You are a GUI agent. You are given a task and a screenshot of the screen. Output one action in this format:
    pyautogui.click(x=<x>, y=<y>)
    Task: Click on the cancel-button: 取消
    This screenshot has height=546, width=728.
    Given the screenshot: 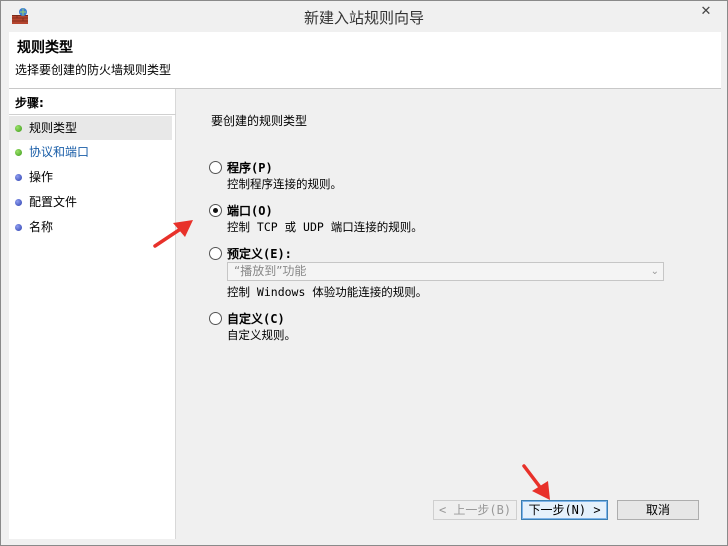 What is the action you would take?
    pyautogui.click(x=658, y=510)
    